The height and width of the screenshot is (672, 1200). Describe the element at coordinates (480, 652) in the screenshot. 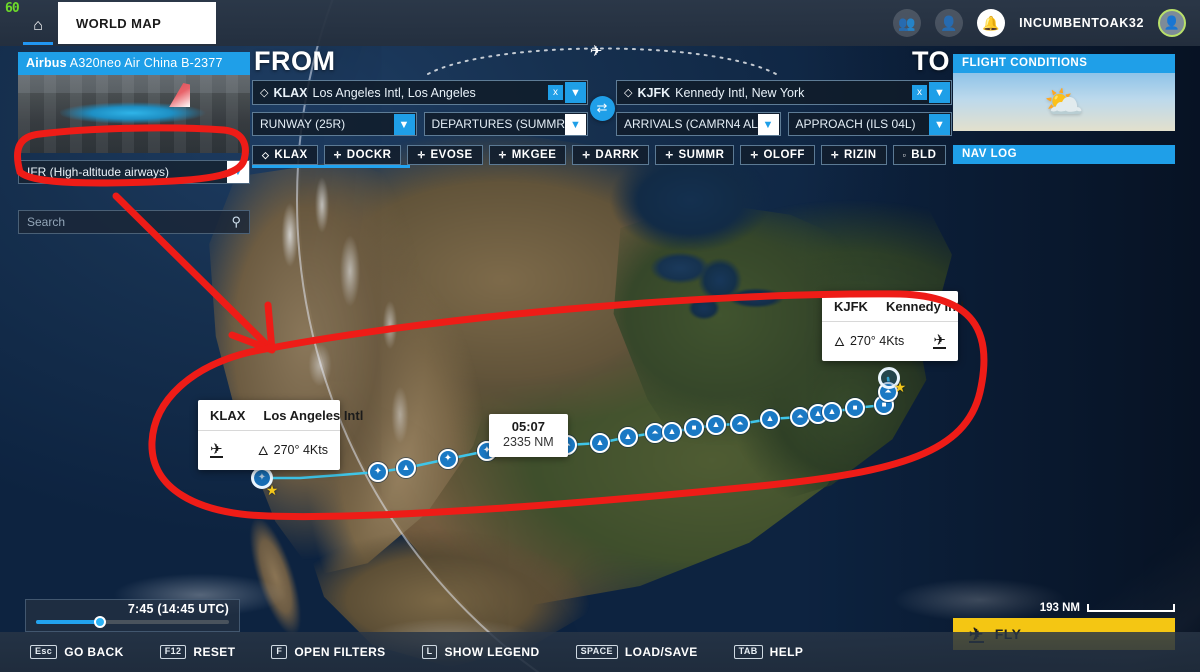

I see `footer-shortcut: L SHOW LEGEND` at that location.